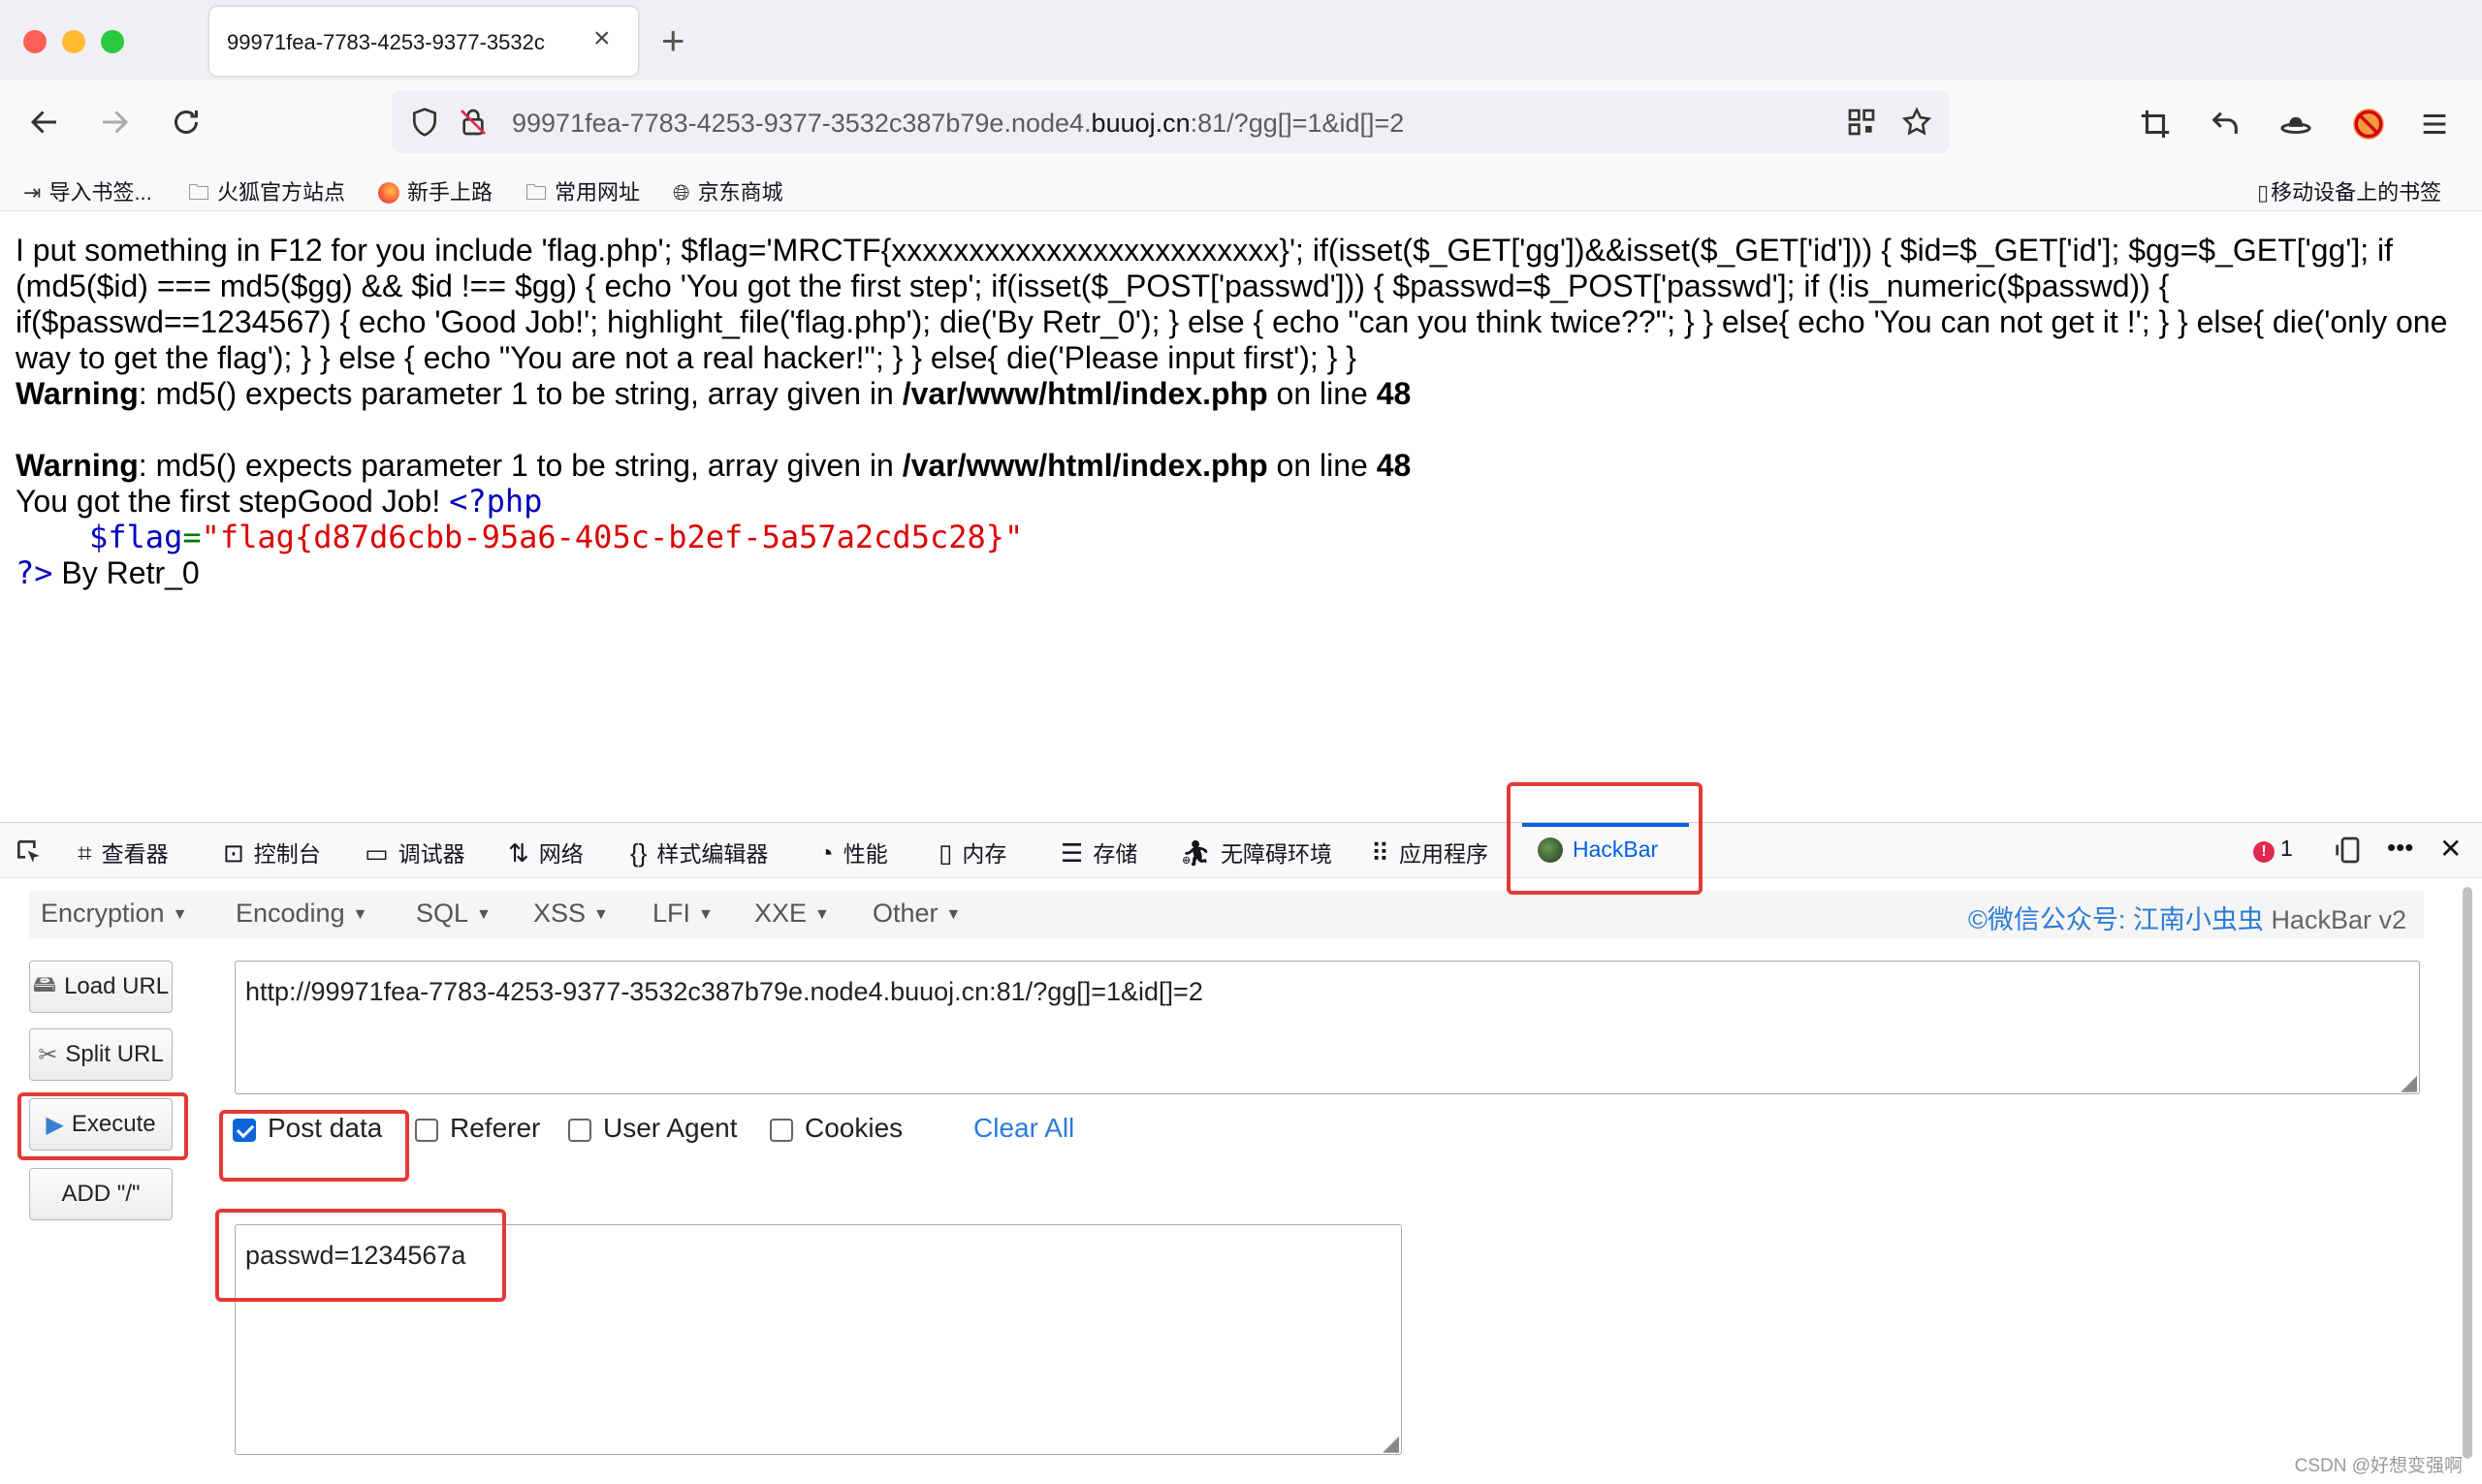  Describe the element at coordinates (1429, 852) in the screenshot. I see `tab-application: ⠿ 应用程序` at that location.